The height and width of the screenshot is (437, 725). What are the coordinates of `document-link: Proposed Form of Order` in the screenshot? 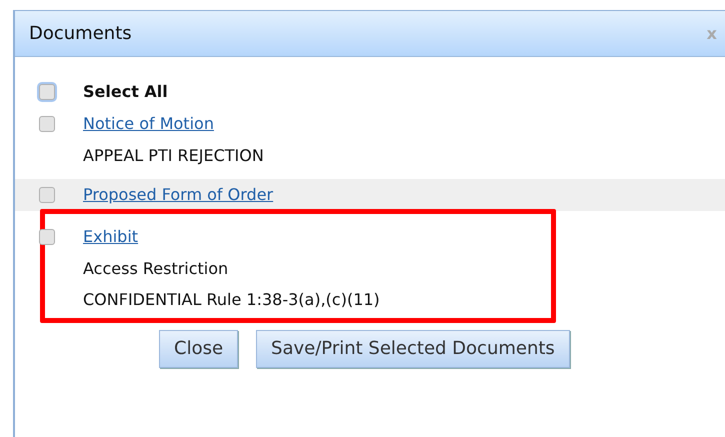 It's located at (178, 195).